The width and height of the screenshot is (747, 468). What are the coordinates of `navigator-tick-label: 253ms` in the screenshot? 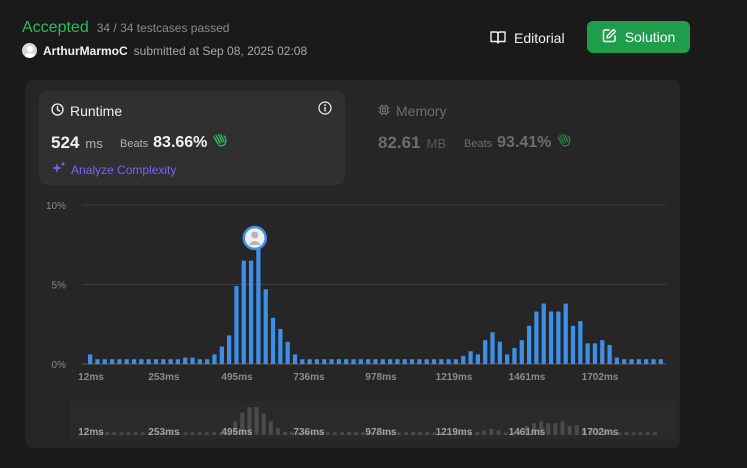 It's located at (164, 432).